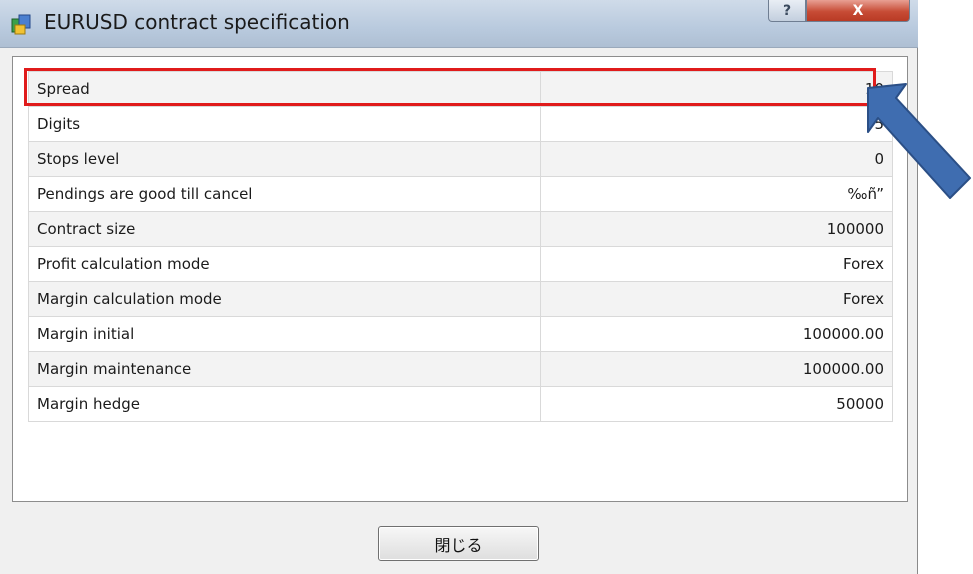 The image size is (973, 574). I want to click on spec-name: Stops level, so click(284, 159).